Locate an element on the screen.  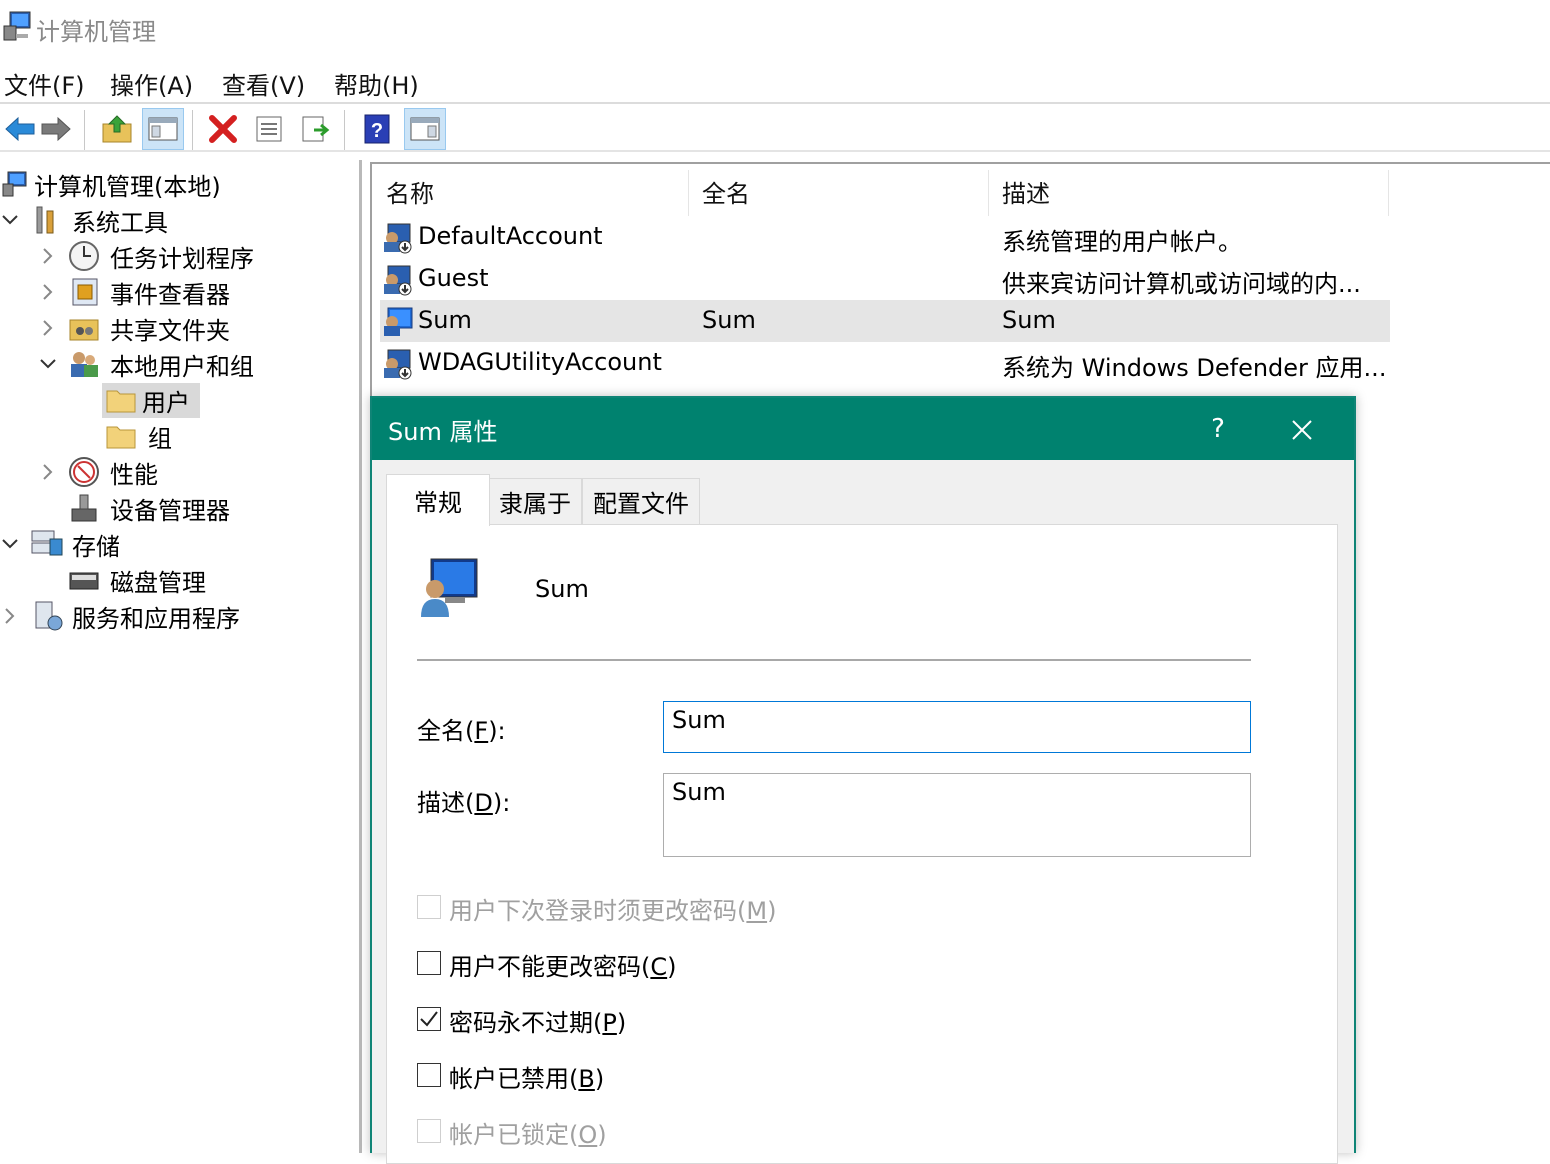
list-row-selected: Sum Sum Sum is located at coordinates (885, 321).